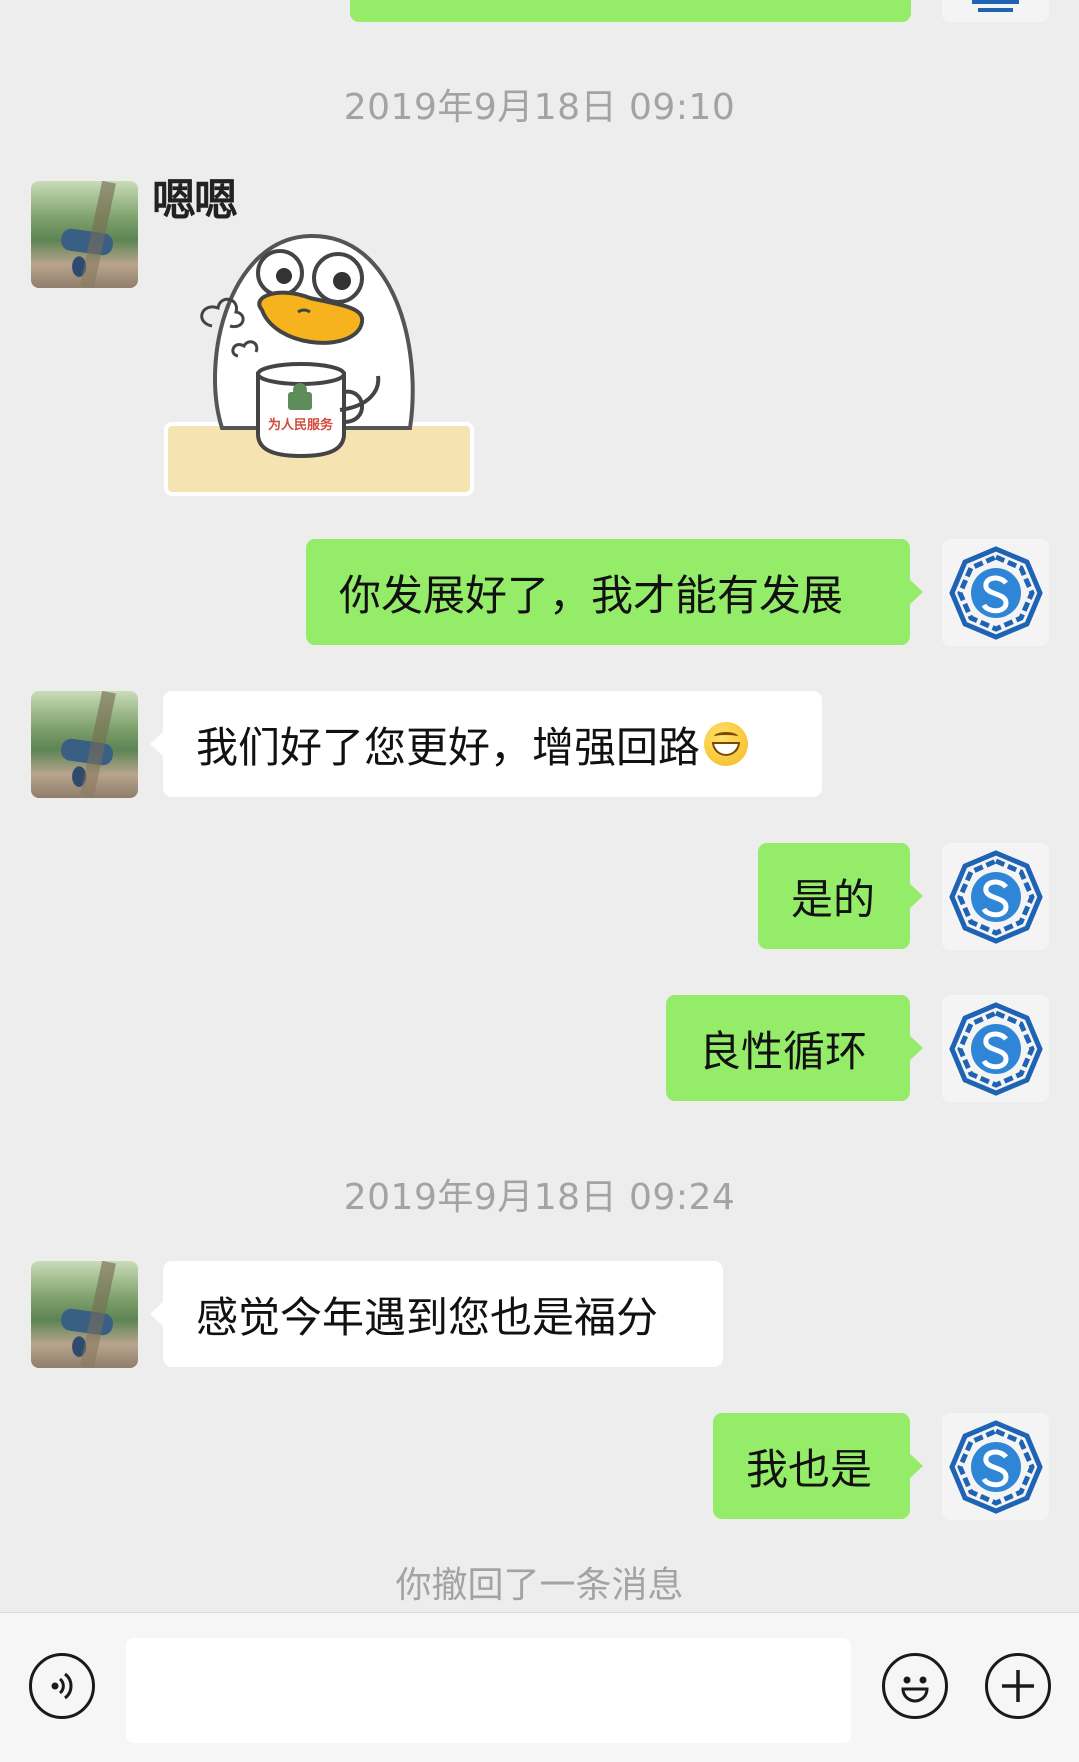 This screenshot has width=1079, height=1762. I want to click on my-message-bubble: 我也是, so click(818, 1466).